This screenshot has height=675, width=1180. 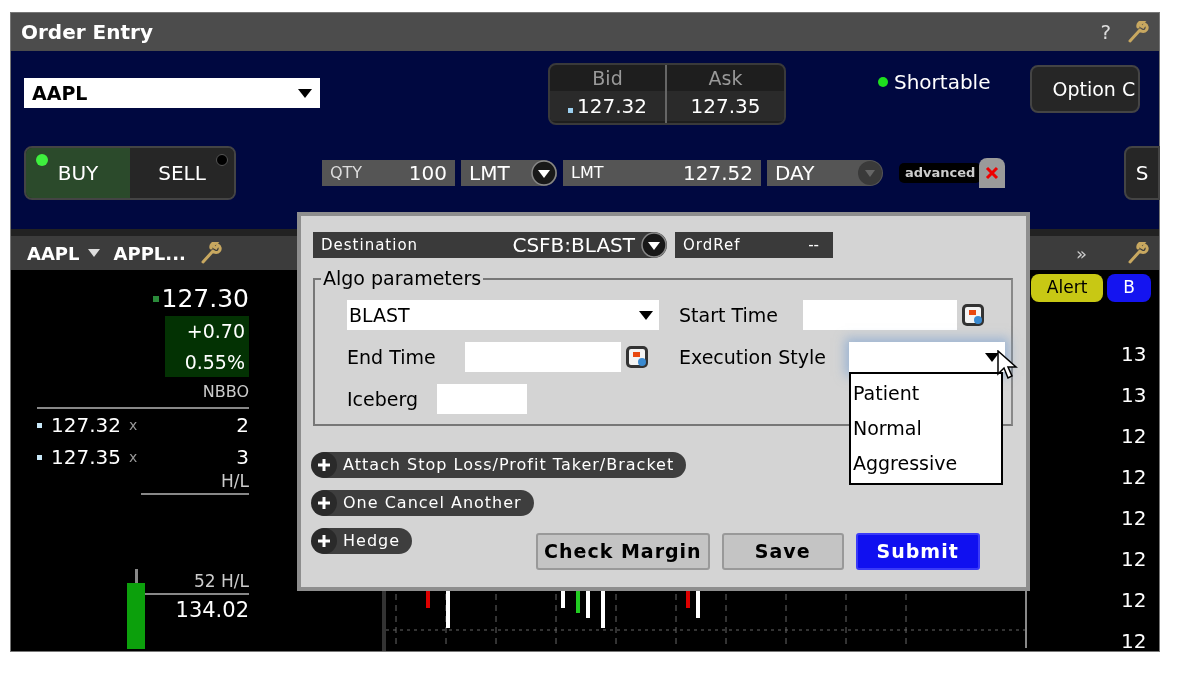 I want to click on book-price: 127.35, so click(x=86, y=457).